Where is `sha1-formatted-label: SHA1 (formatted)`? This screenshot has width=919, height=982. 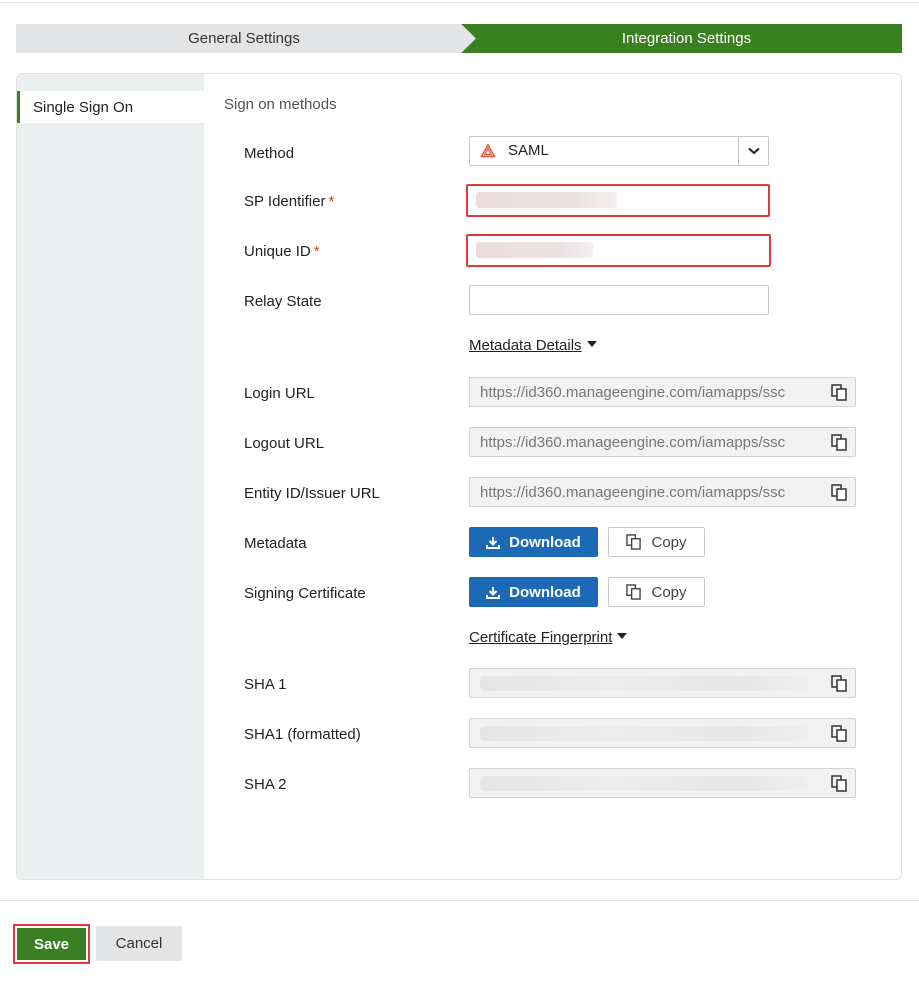
sha1-formatted-label: SHA1 (formatted) is located at coordinates (302, 734).